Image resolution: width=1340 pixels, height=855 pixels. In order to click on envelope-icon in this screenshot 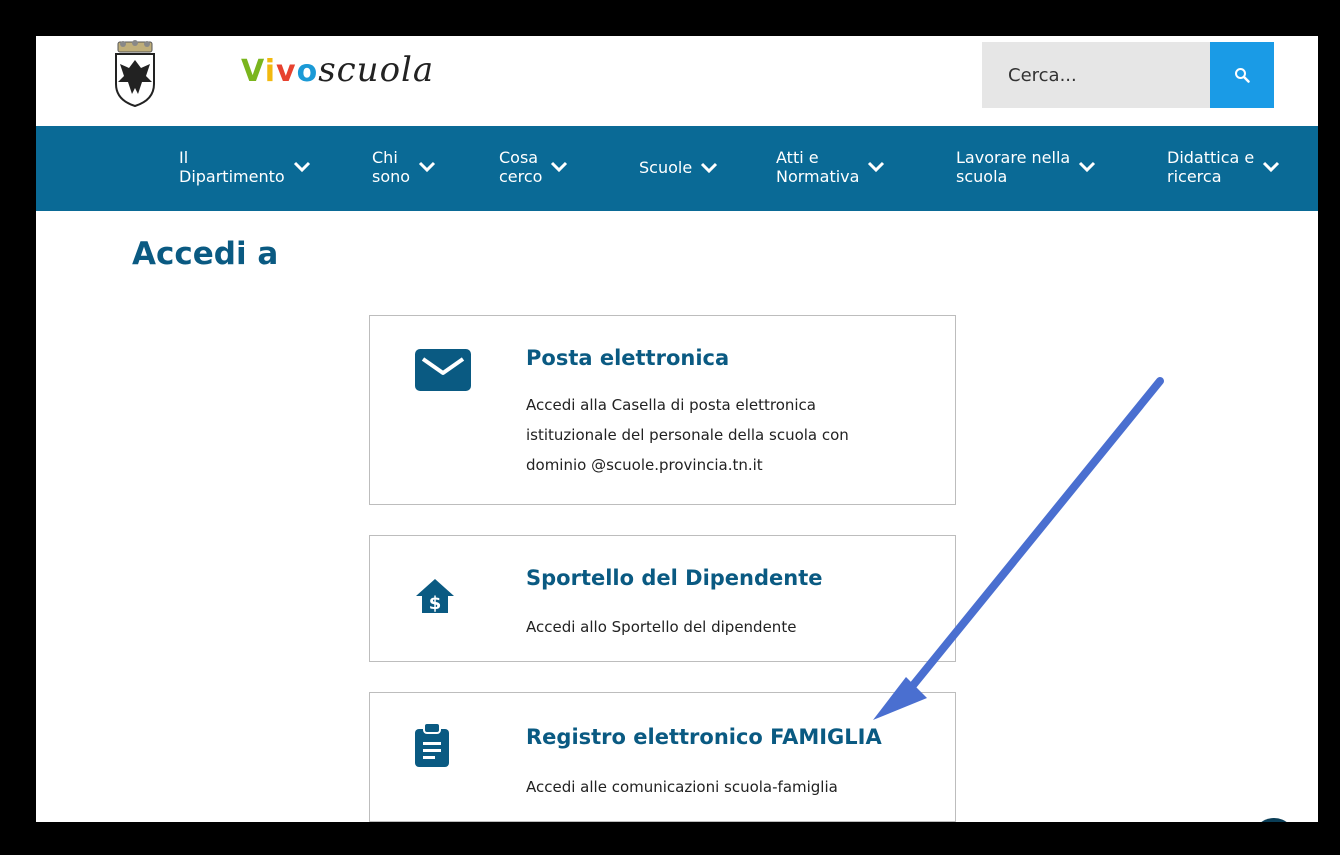, I will do `click(443, 370)`.